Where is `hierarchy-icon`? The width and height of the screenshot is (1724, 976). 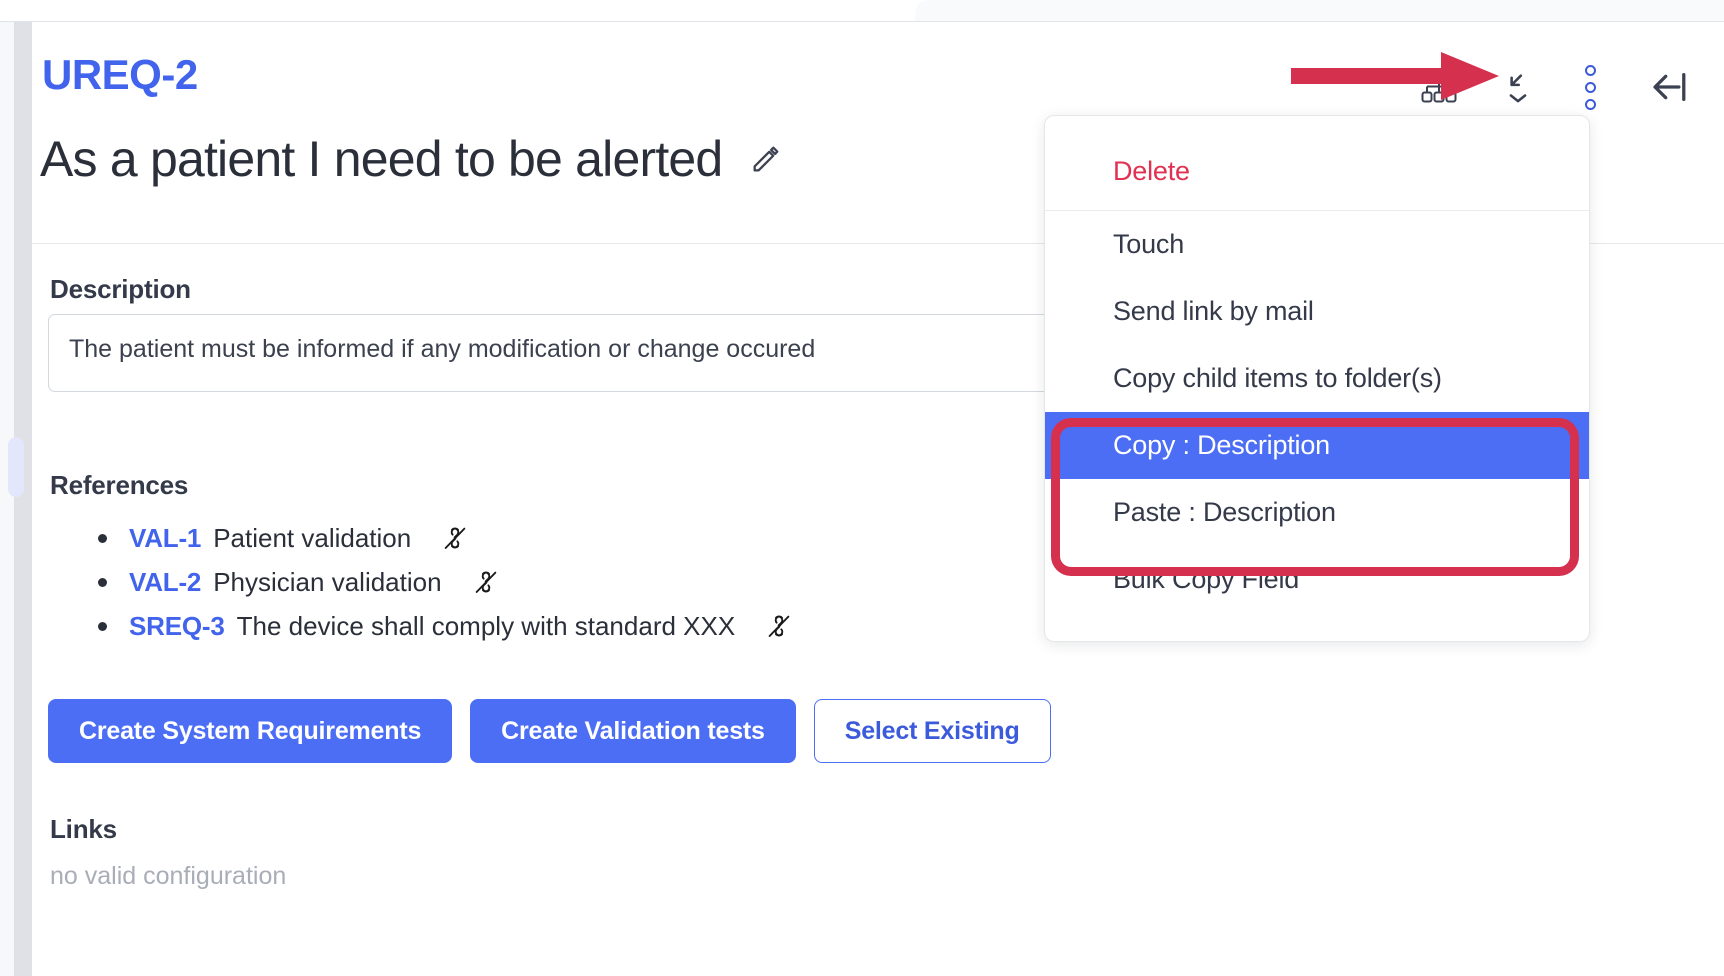
hierarchy-icon is located at coordinates (1439, 86).